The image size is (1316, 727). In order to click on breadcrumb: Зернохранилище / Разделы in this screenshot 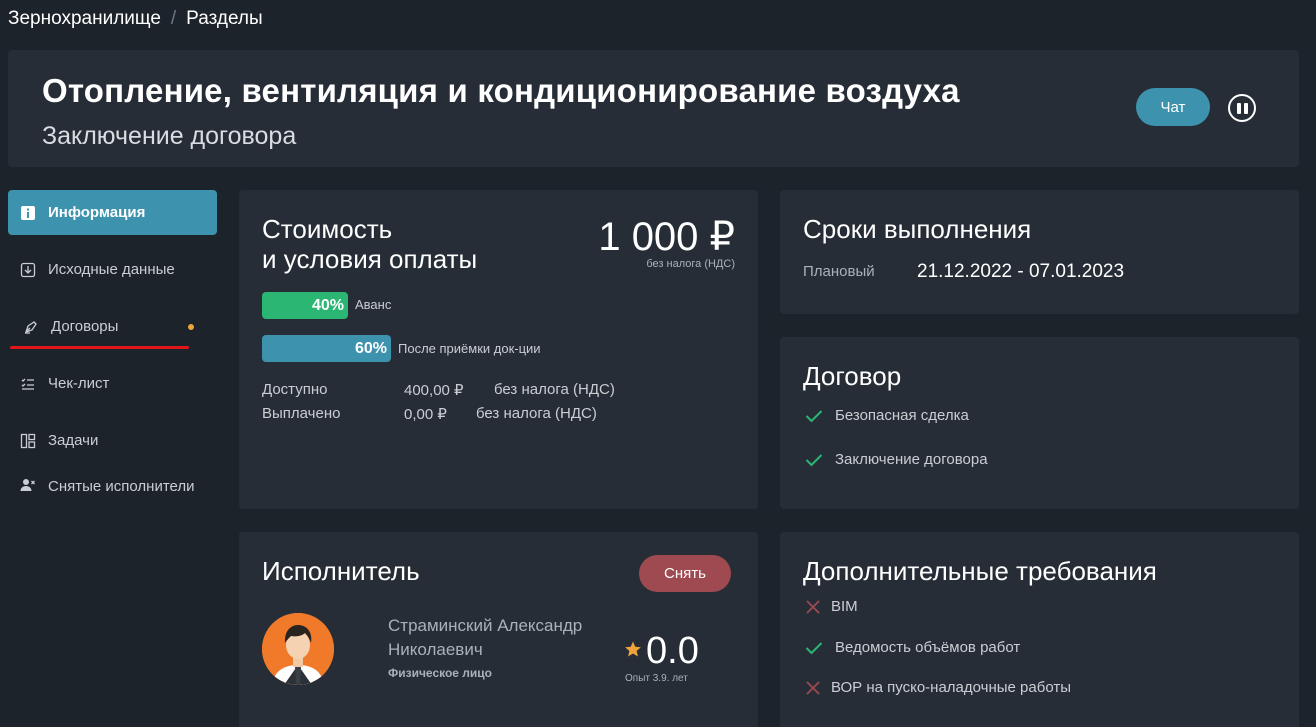, I will do `click(135, 19)`.